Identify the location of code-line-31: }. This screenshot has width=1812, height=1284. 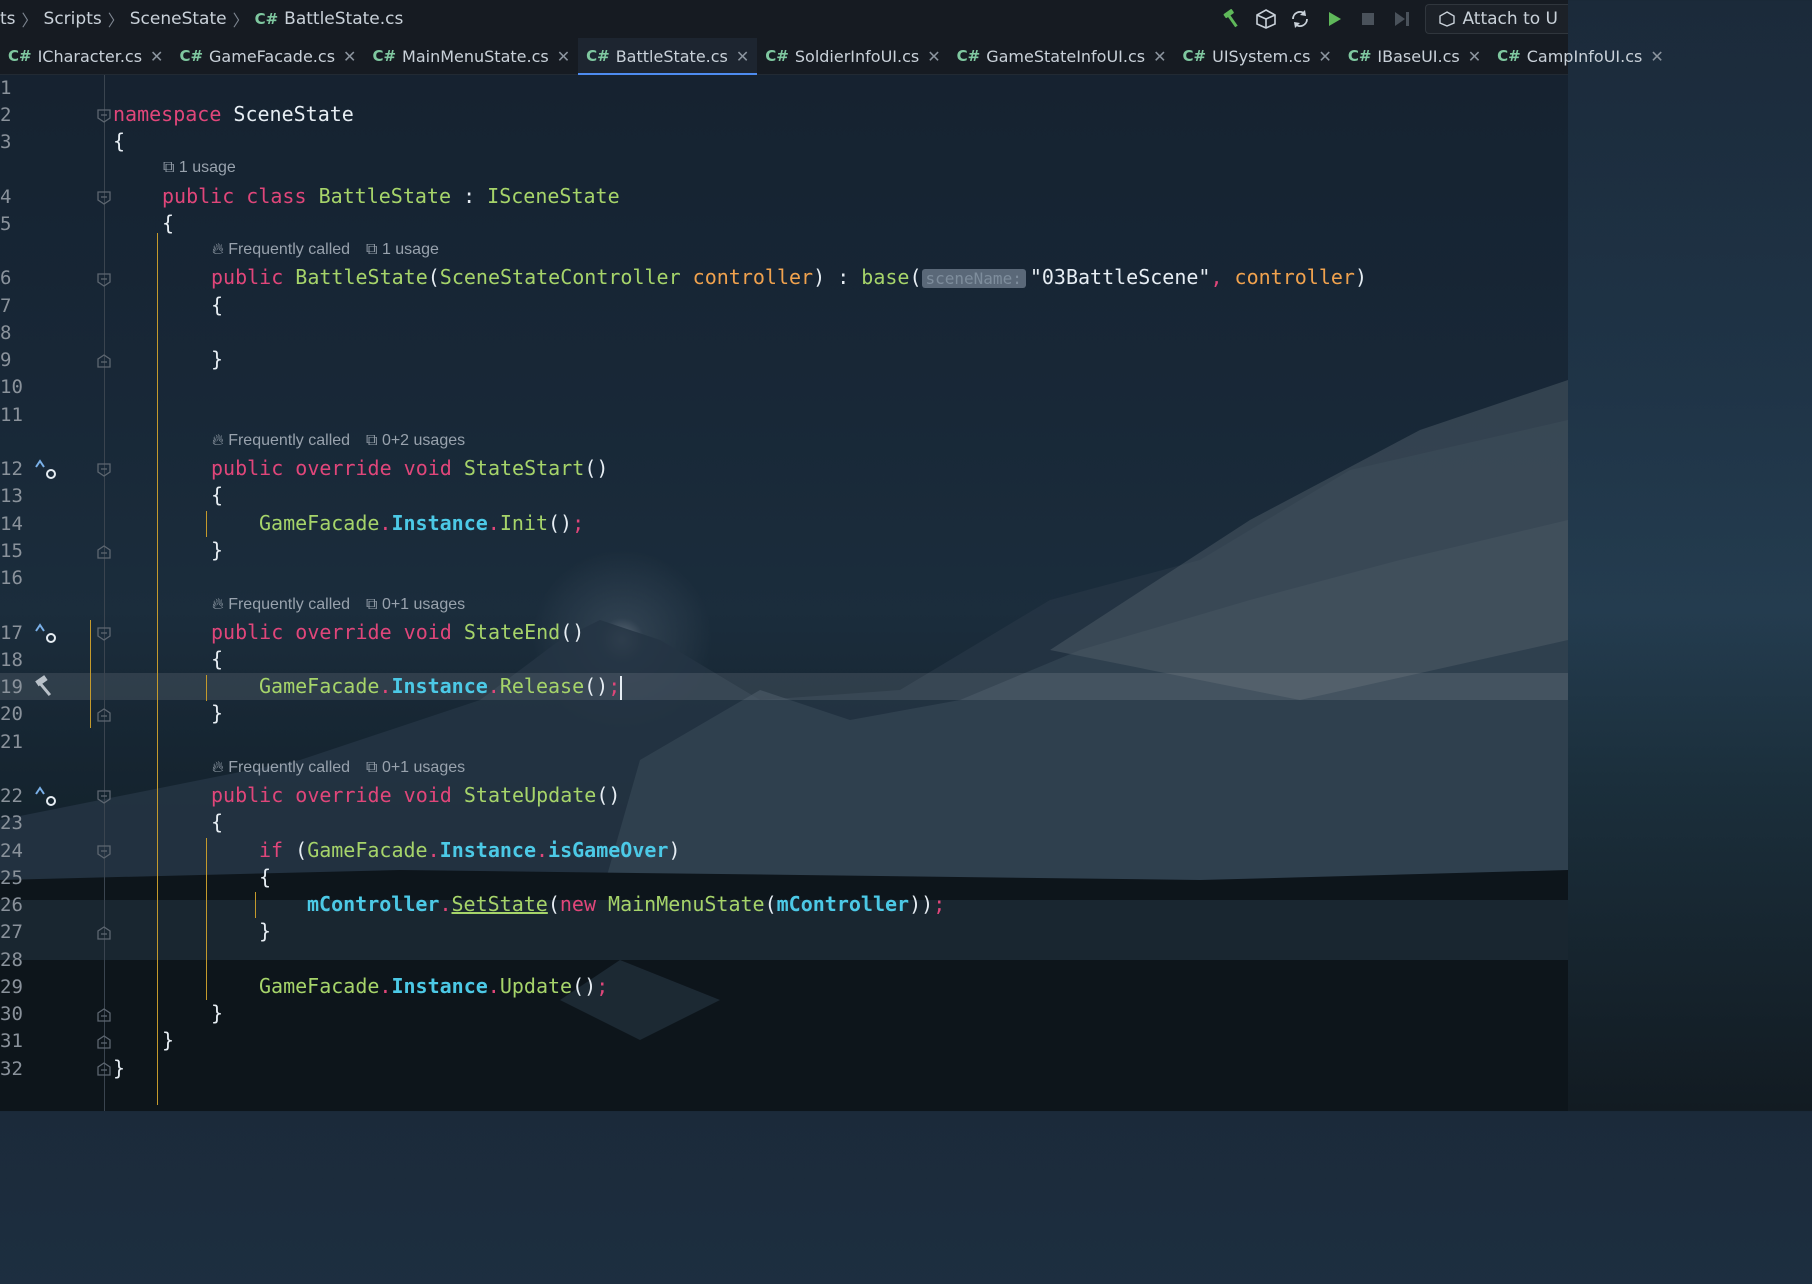
(168, 1040).